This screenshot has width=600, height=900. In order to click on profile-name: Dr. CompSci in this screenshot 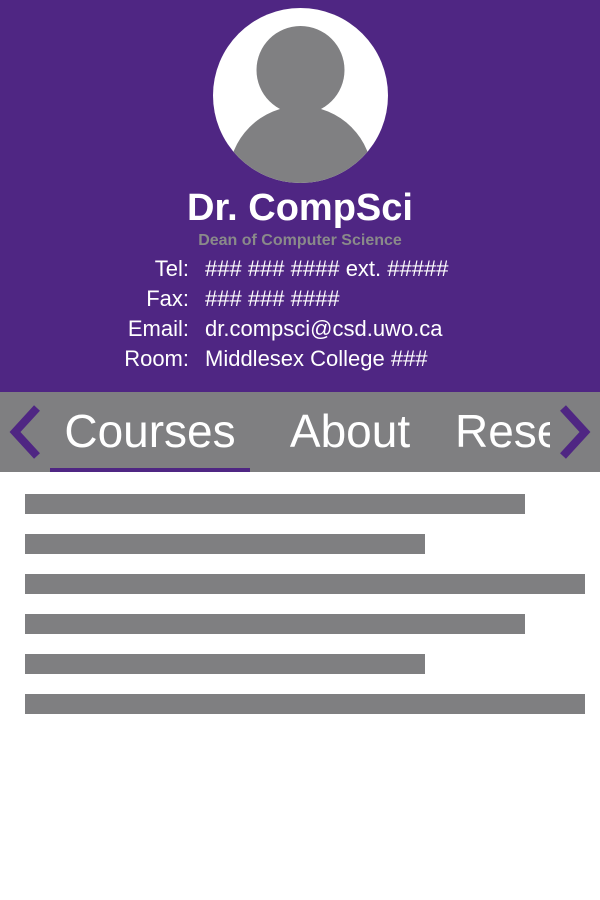, I will do `click(300, 208)`.